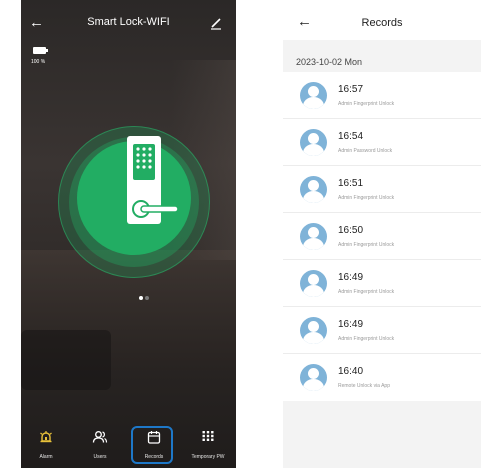  What do you see at coordinates (100, 457) in the screenshot?
I see `tab-label: Users` at bounding box center [100, 457].